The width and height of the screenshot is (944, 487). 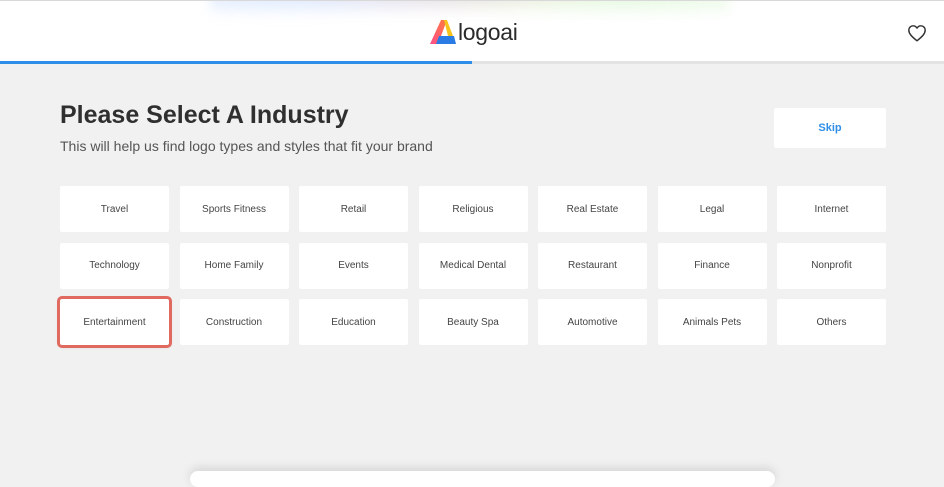 What do you see at coordinates (917, 33) in the screenshot?
I see `heart-icon` at bounding box center [917, 33].